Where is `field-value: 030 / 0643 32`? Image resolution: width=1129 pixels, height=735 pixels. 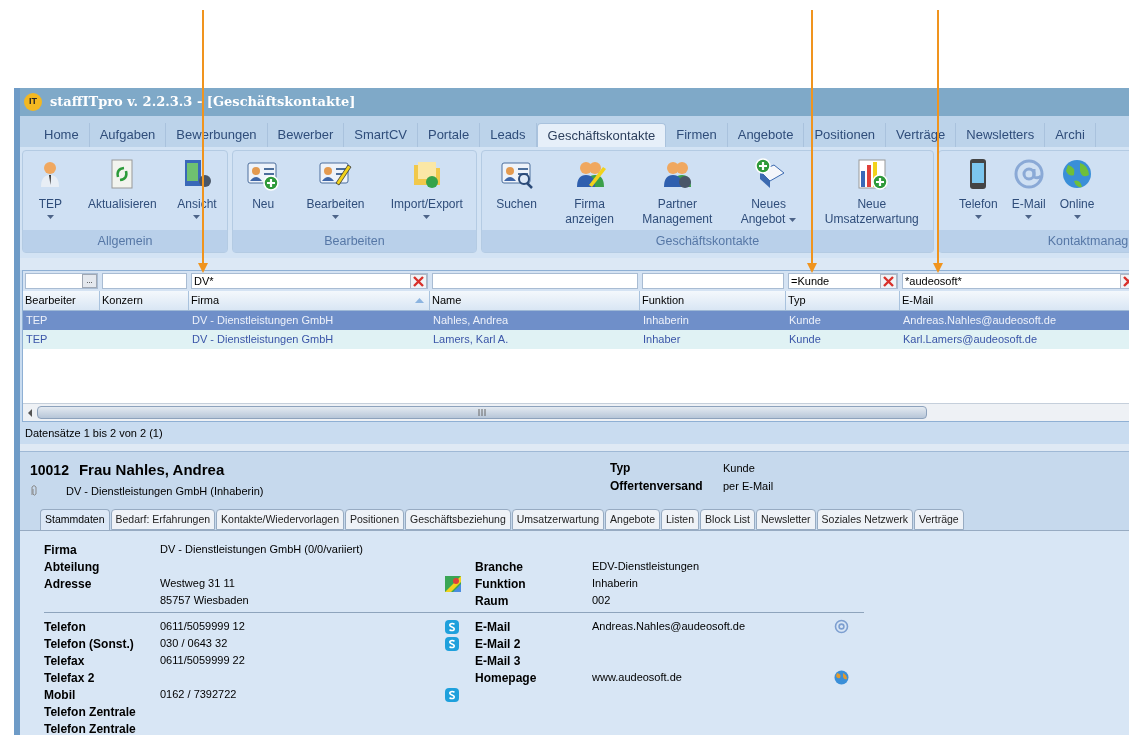 field-value: 030 / 0643 32 is located at coordinates (194, 644).